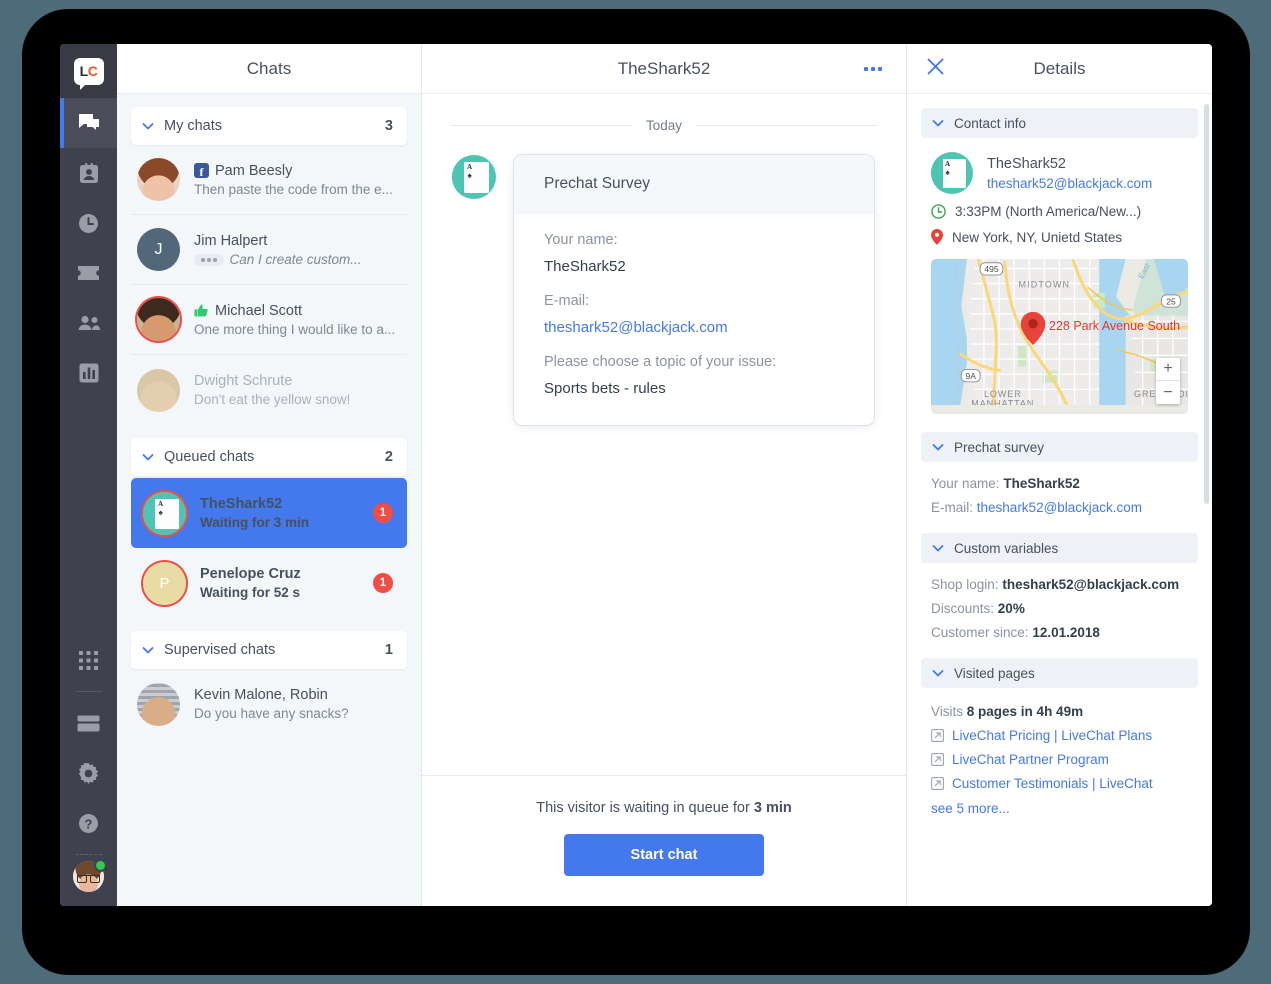 The image size is (1271, 984). I want to click on list-item-name-row: Jim Halpert, so click(297, 241).